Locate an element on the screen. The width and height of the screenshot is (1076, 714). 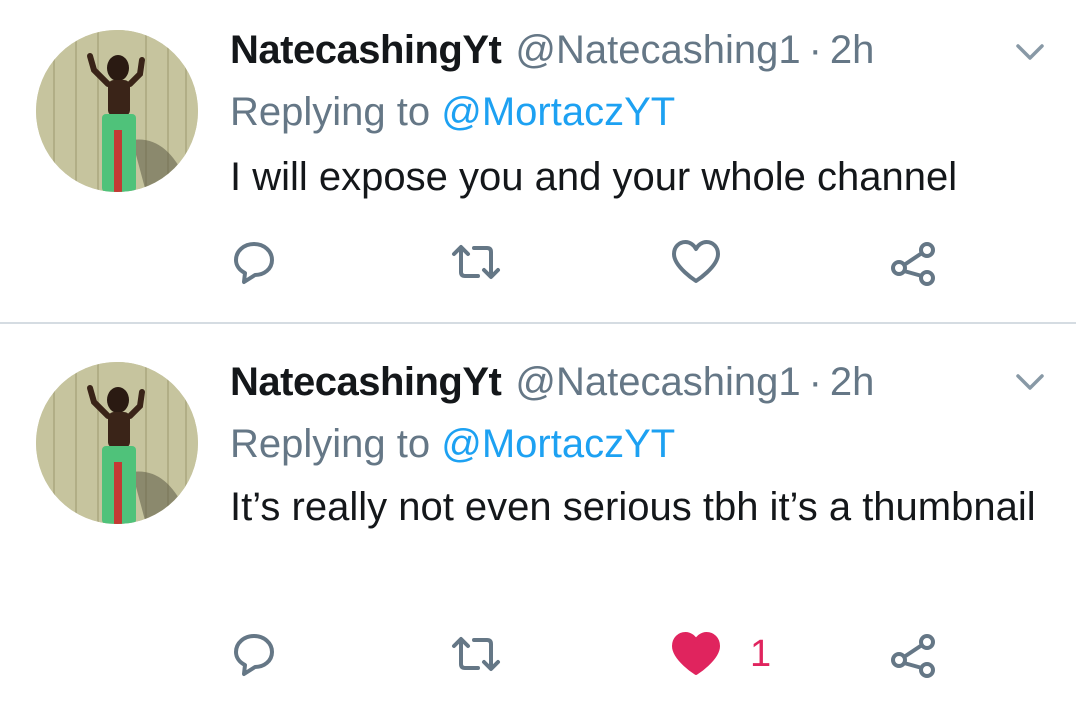
like-button is located at coordinates (710, 262).